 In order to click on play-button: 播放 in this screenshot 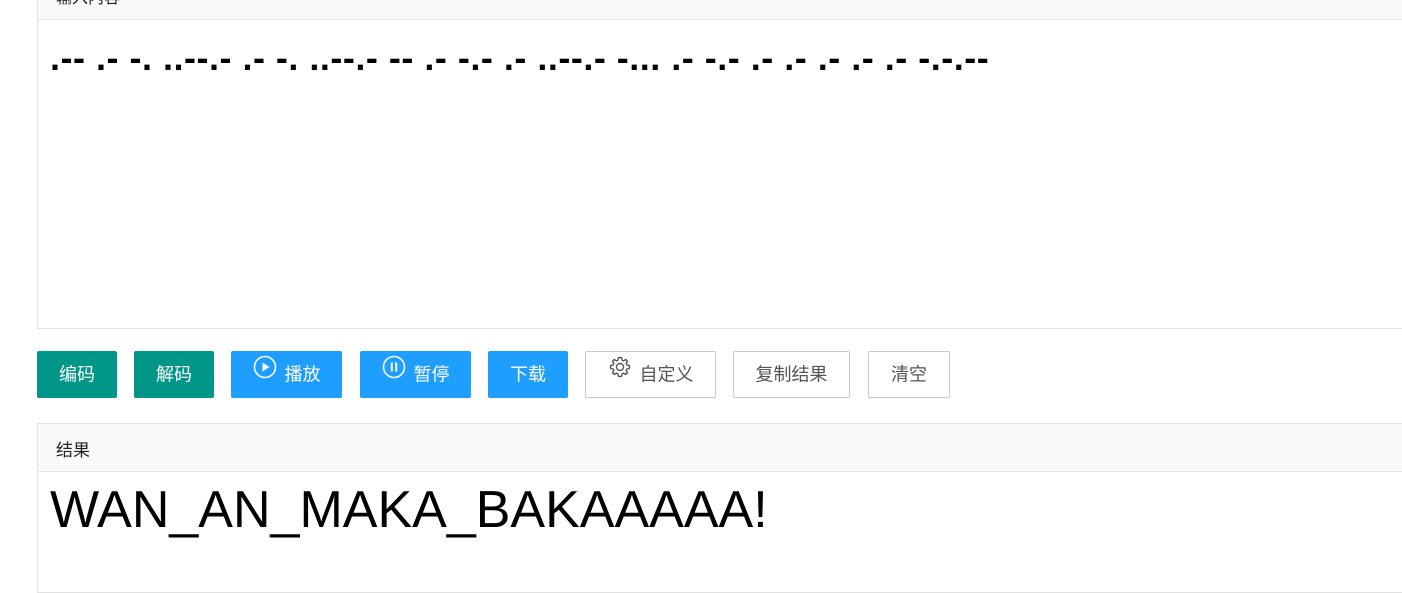, I will do `click(286, 374)`.